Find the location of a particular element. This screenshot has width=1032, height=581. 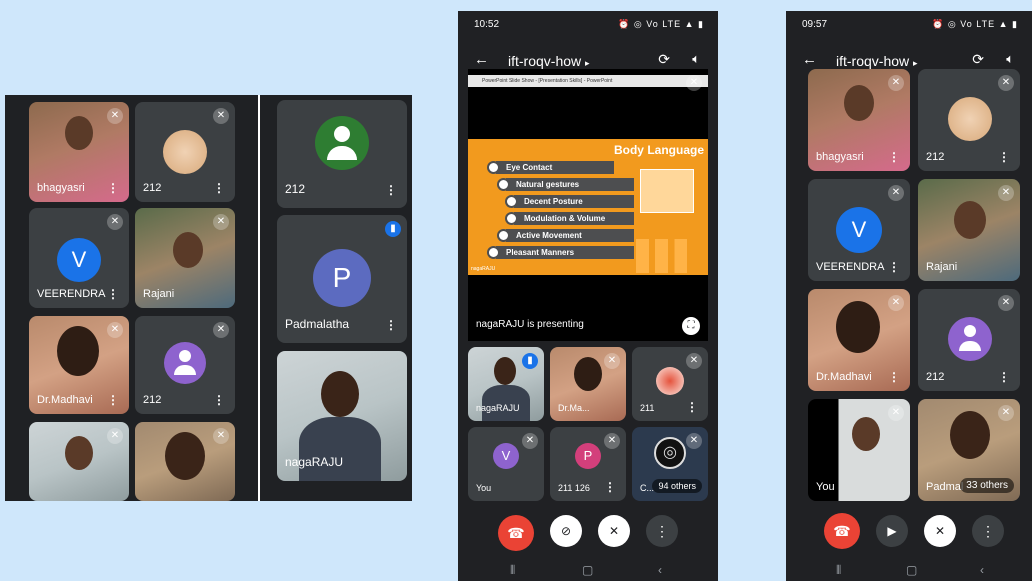

others-count: 94 others is located at coordinates (677, 486).